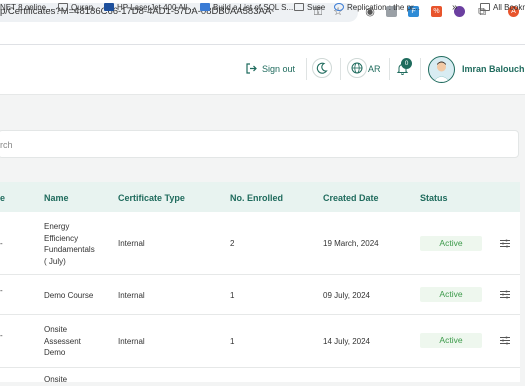  I want to click on replication-icon, so click(339, 7).